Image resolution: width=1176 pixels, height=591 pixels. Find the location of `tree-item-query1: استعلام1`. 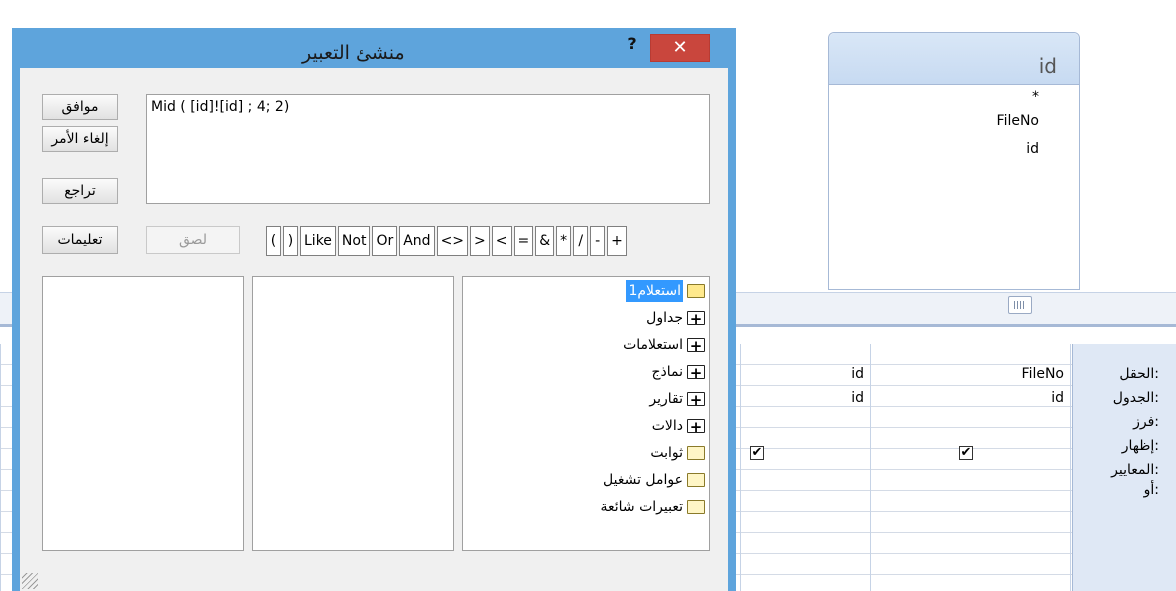

tree-item-query1: استعلام1 is located at coordinates (586, 290).